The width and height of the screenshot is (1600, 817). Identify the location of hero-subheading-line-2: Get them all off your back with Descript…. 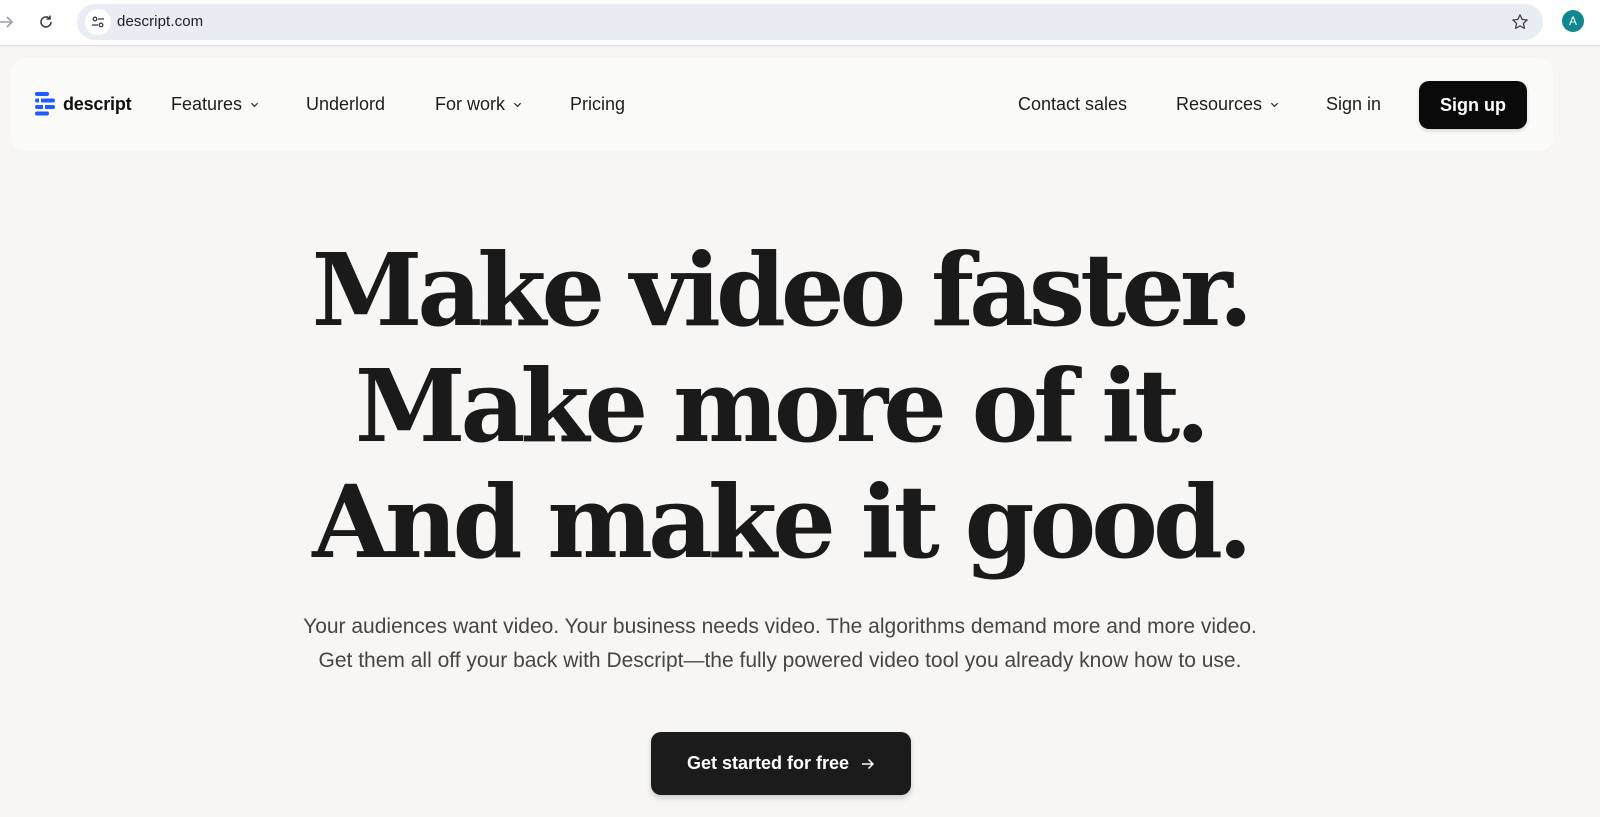
(780, 660).